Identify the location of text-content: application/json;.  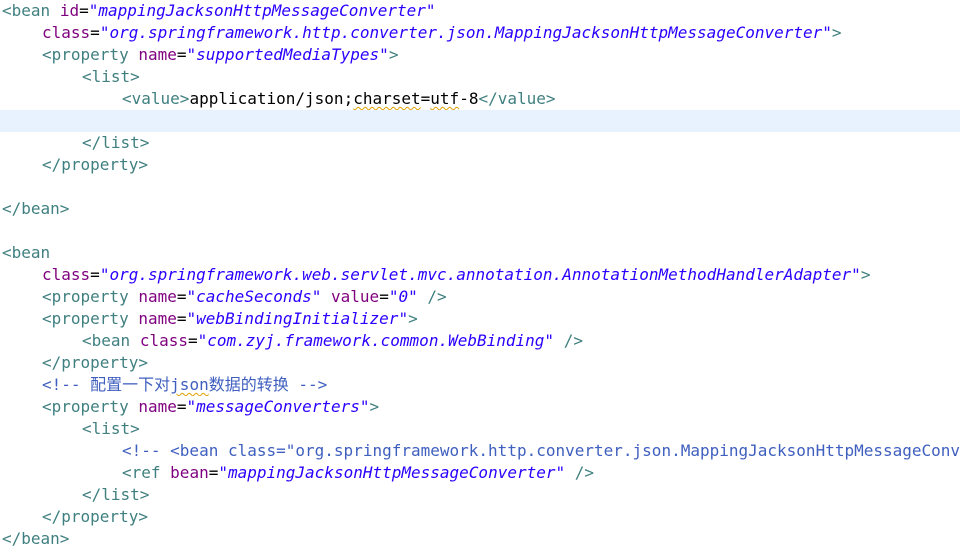
(271, 98).